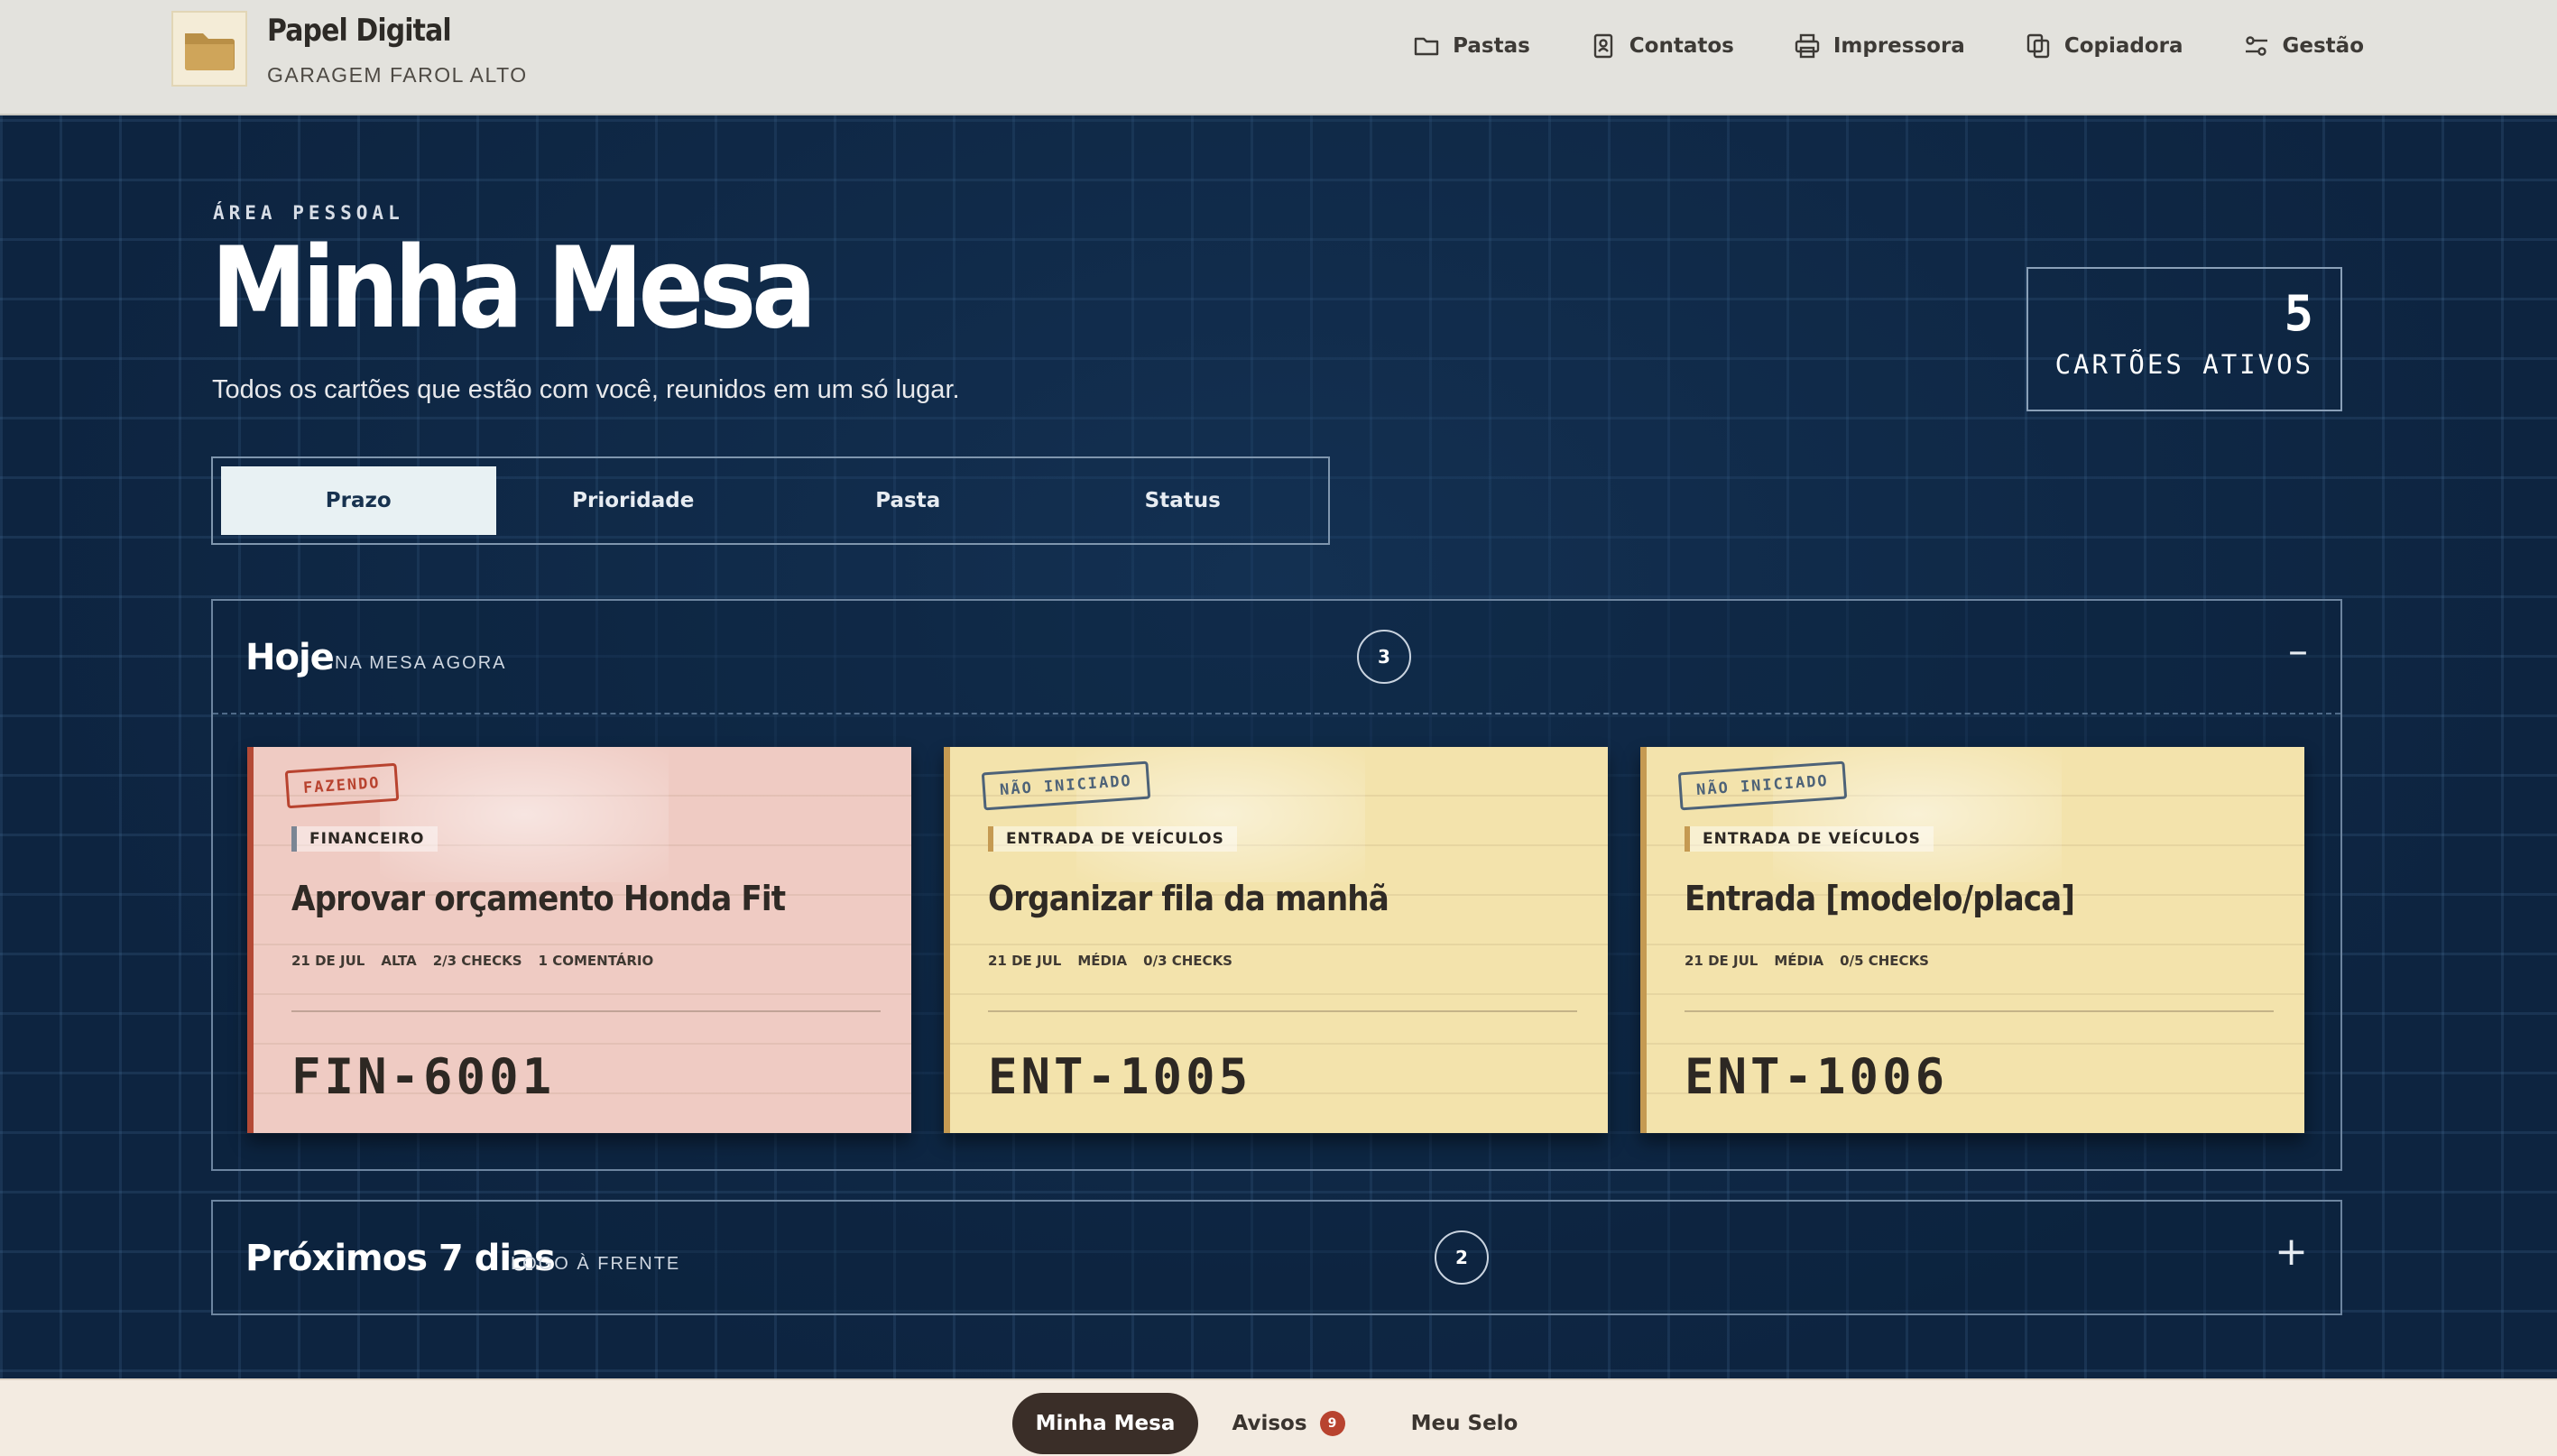  Describe the element at coordinates (908, 500) in the screenshot. I see `tab-pasta: Pasta` at that location.